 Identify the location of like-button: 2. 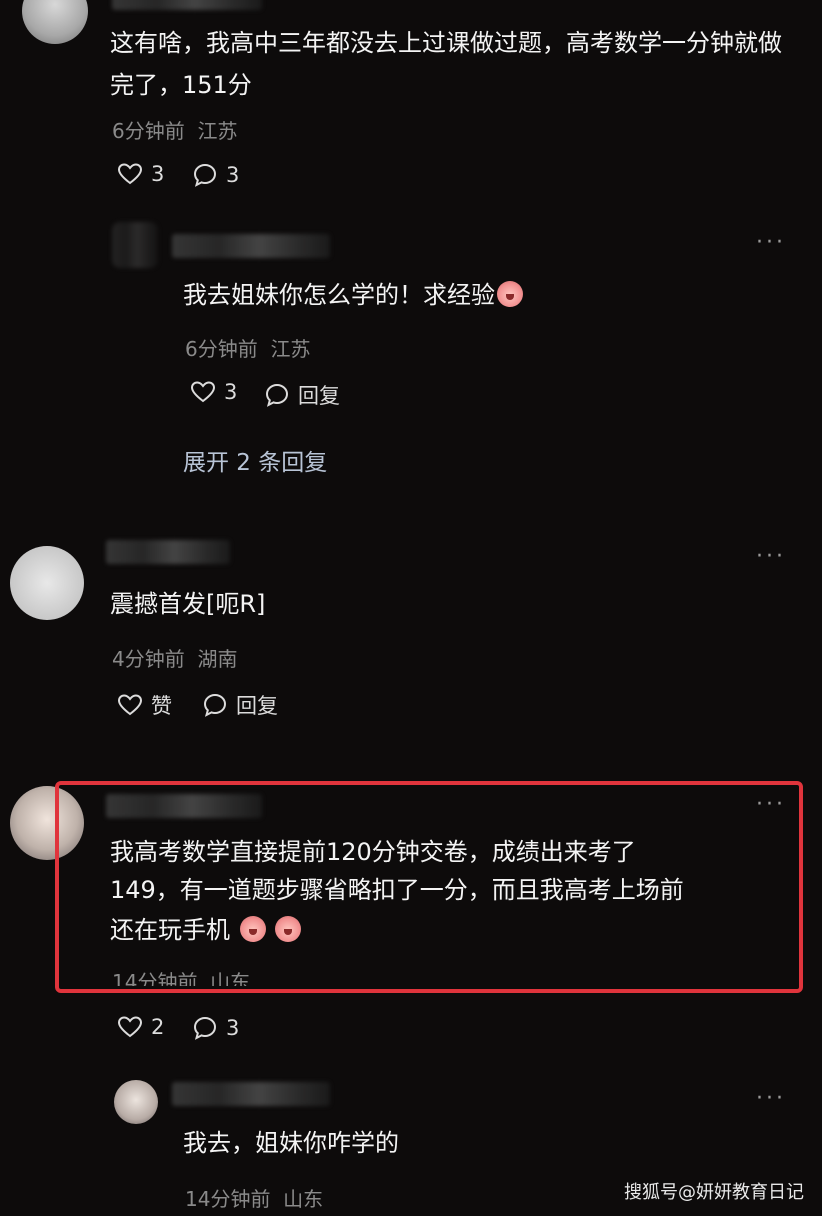
(140, 1027).